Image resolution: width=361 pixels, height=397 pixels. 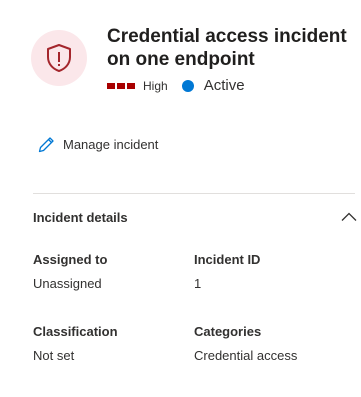 What do you see at coordinates (195, 217) in the screenshot?
I see `incident-details-header: Incident details` at bounding box center [195, 217].